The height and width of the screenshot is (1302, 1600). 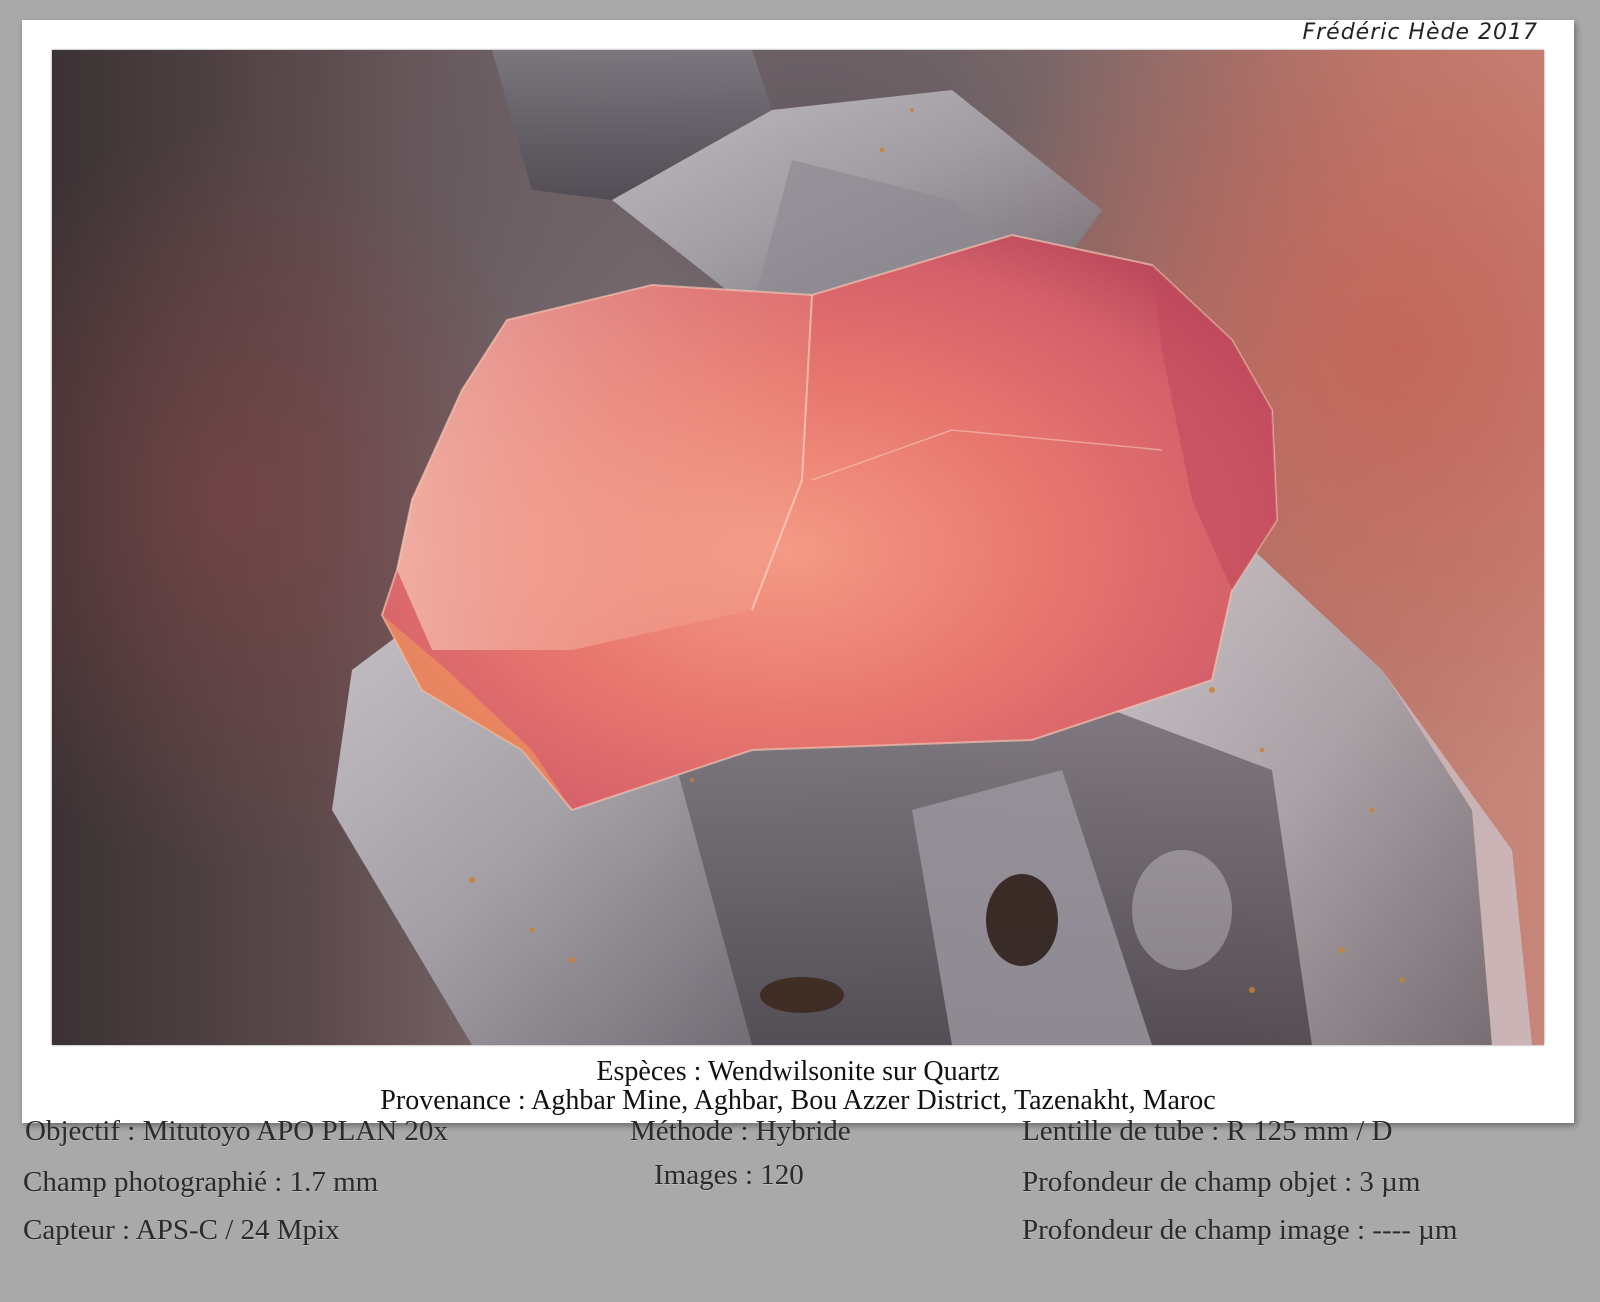 What do you see at coordinates (1207, 1131) in the screenshot?
I see `tube-lens-spec: Lentille de tube : R 125 mm / D` at bounding box center [1207, 1131].